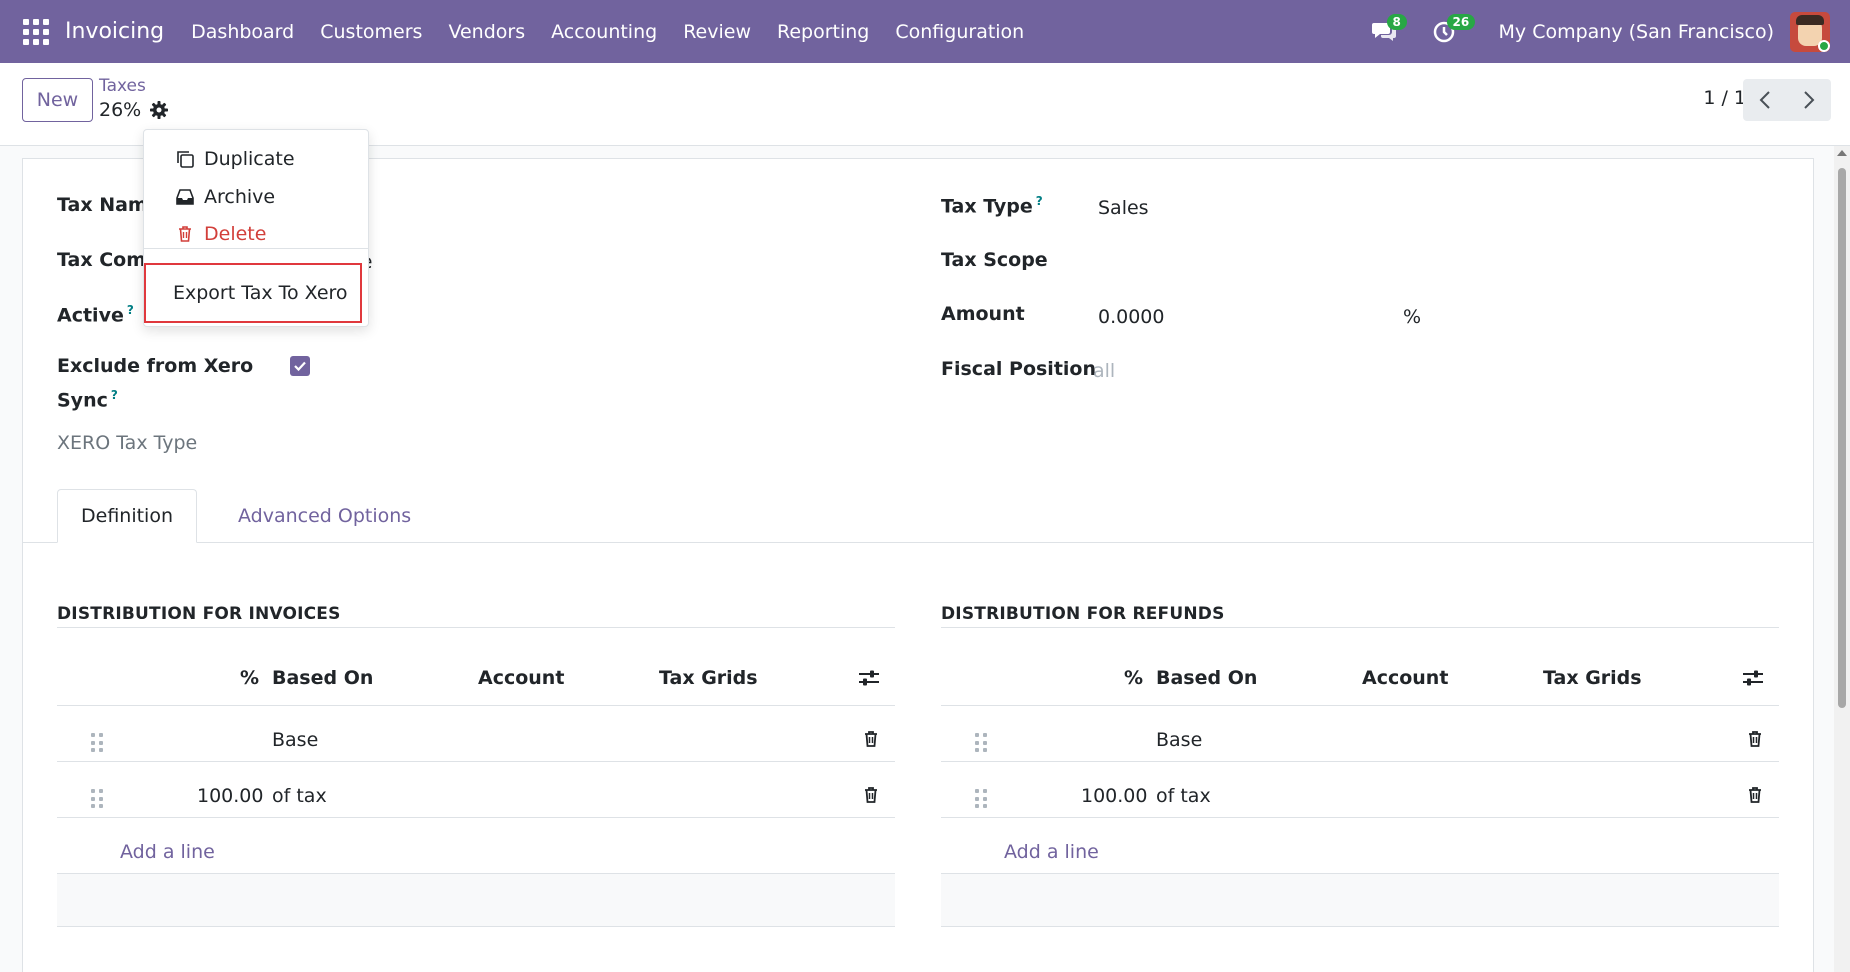 The height and width of the screenshot is (972, 1850). Describe the element at coordinates (823, 32) in the screenshot. I see `menu-reporting: Reporting` at that location.